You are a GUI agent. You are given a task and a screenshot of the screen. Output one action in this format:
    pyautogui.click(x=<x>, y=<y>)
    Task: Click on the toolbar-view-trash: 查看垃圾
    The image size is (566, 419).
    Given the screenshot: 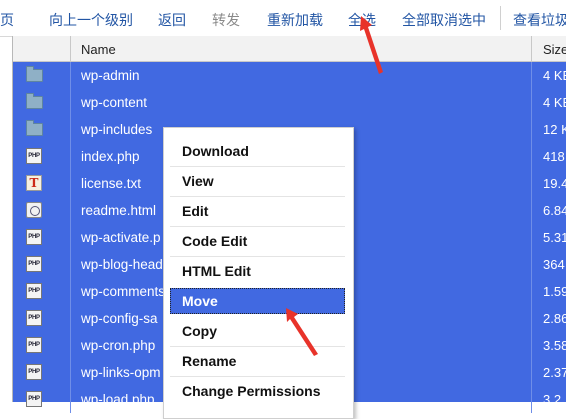 What is the action you would take?
    pyautogui.click(x=539, y=20)
    